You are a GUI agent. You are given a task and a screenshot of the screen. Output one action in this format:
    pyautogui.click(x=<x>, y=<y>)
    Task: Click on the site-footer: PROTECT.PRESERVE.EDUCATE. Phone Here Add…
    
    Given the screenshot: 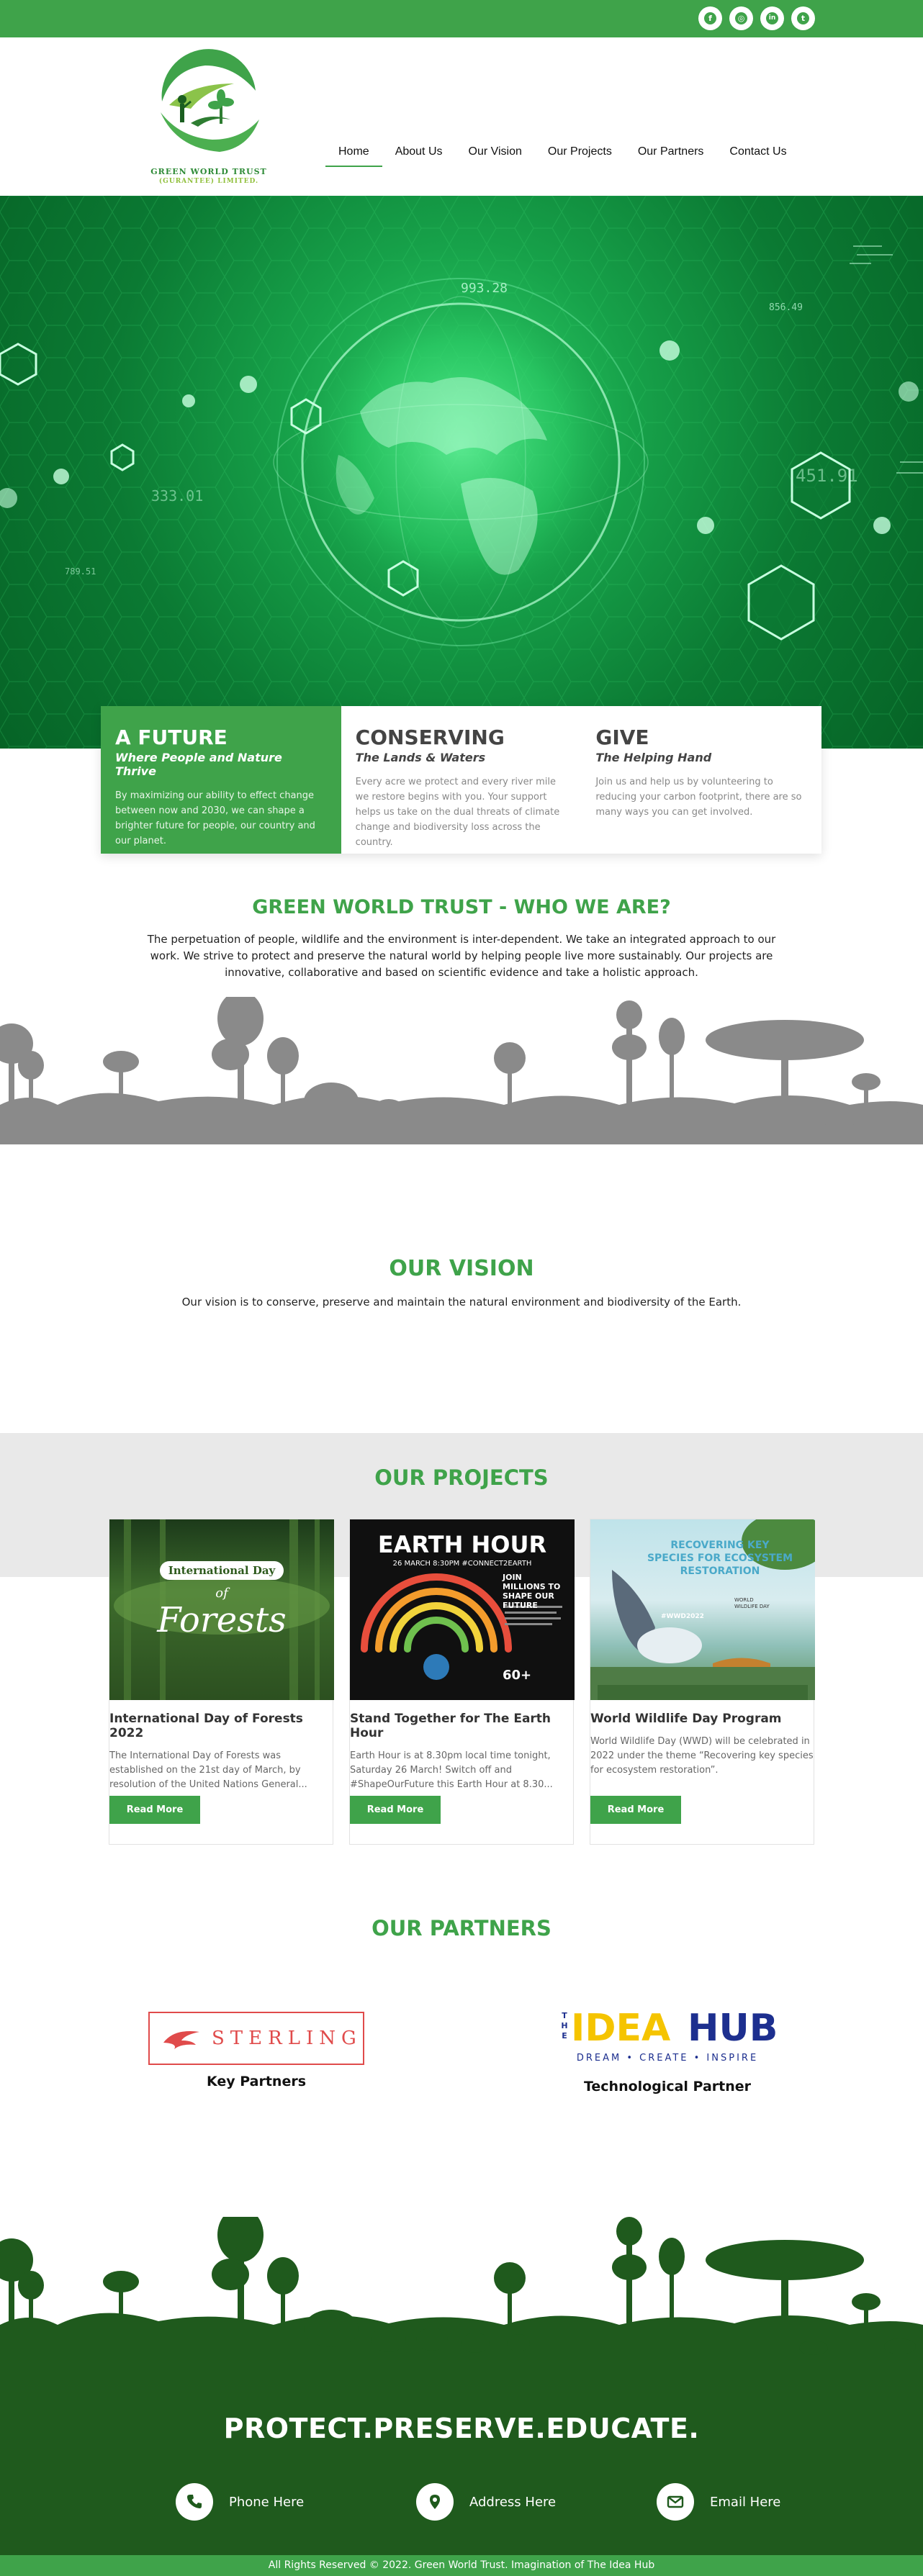 What is the action you would take?
    pyautogui.click(x=461, y=2397)
    